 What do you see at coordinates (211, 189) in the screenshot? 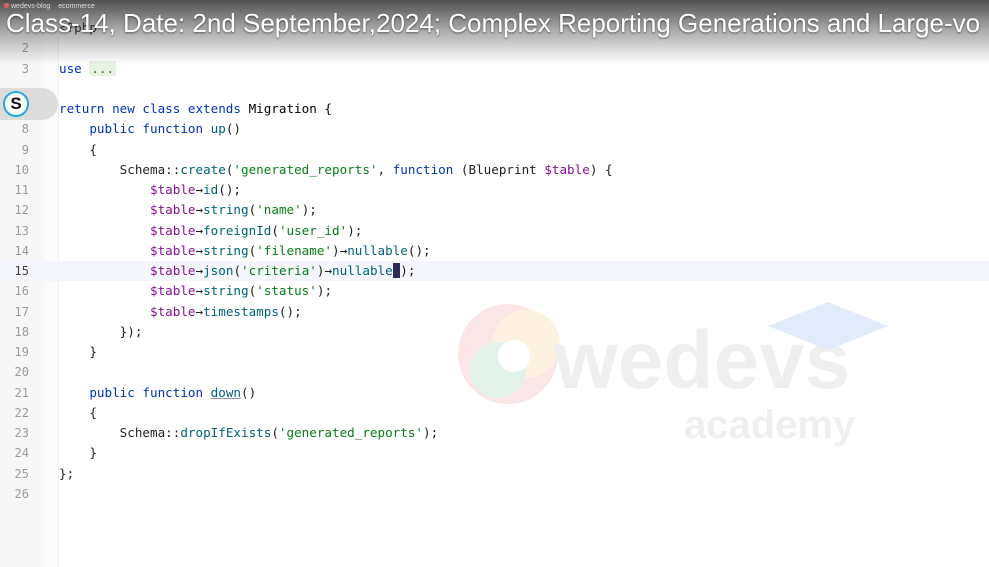
I see `code-token: id` at bounding box center [211, 189].